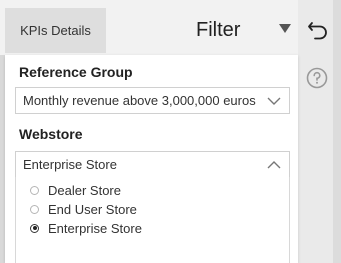  I want to click on tab-label: KPIs Details, so click(55, 30).